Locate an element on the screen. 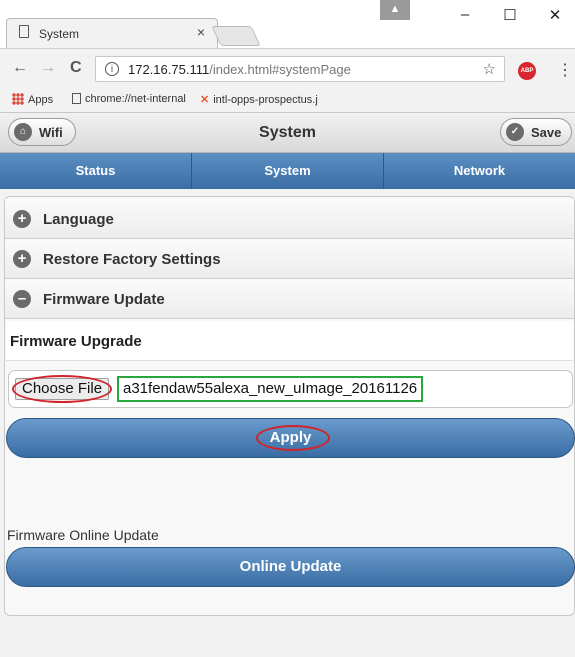 Image resolution: width=575 pixels, height=657 pixels. minimize-button: – is located at coordinates (465, 18).